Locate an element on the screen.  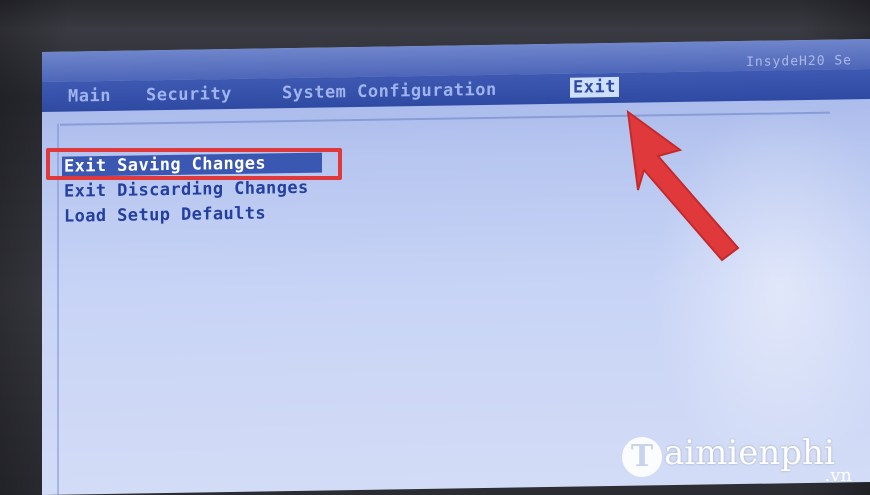
bios-vendor-label: InsydeH20 Se is located at coordinates (799, 61).